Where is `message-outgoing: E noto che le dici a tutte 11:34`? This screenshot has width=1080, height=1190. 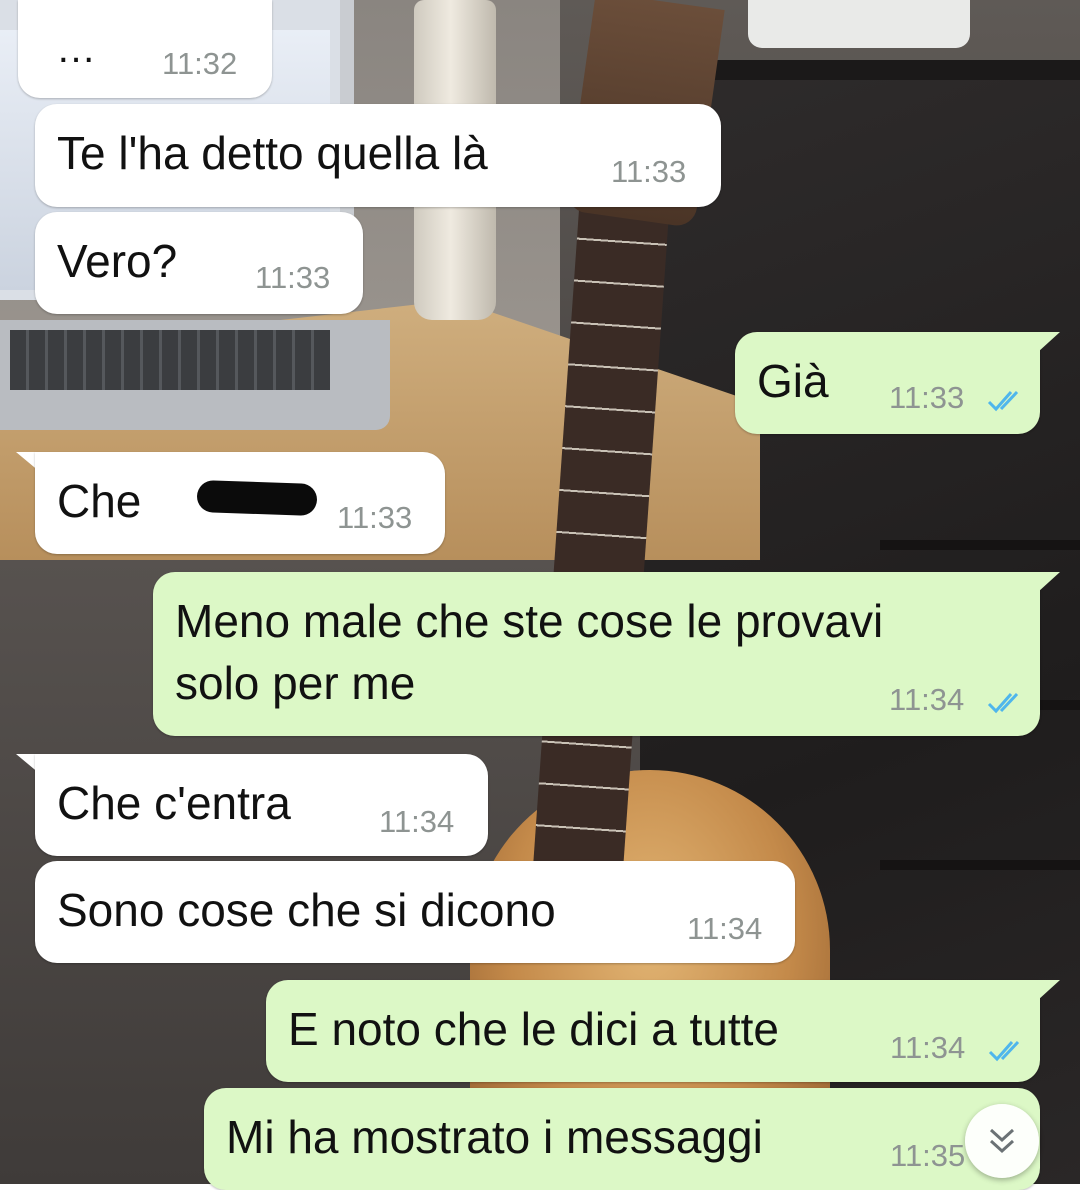
message-outgoing: E noto che le dici a tutte 11:34 is located at coordinates (653, 1031).